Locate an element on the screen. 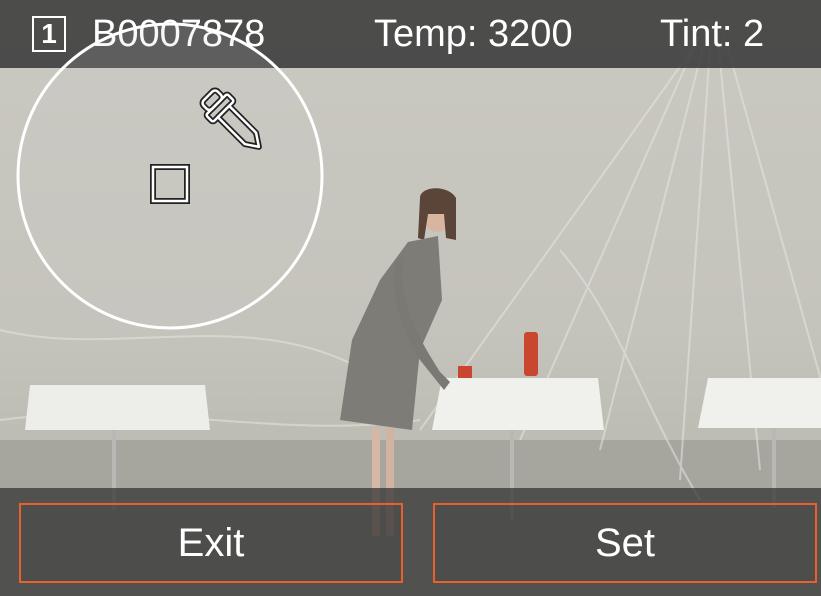 This screenshot has width=821, height=596. file-name: B0007878 is located at coordinates (179, 34).